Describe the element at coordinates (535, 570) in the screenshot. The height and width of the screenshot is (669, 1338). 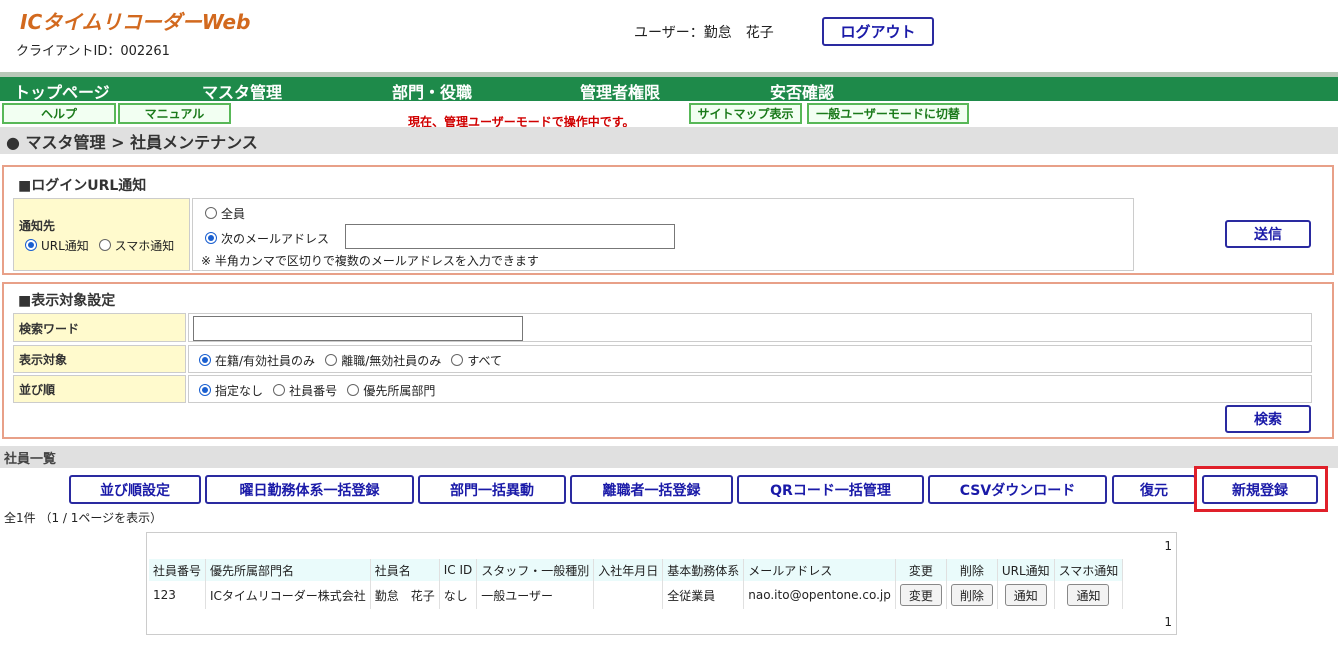
I see `col-type: スタッフ・一般種別` at that location.